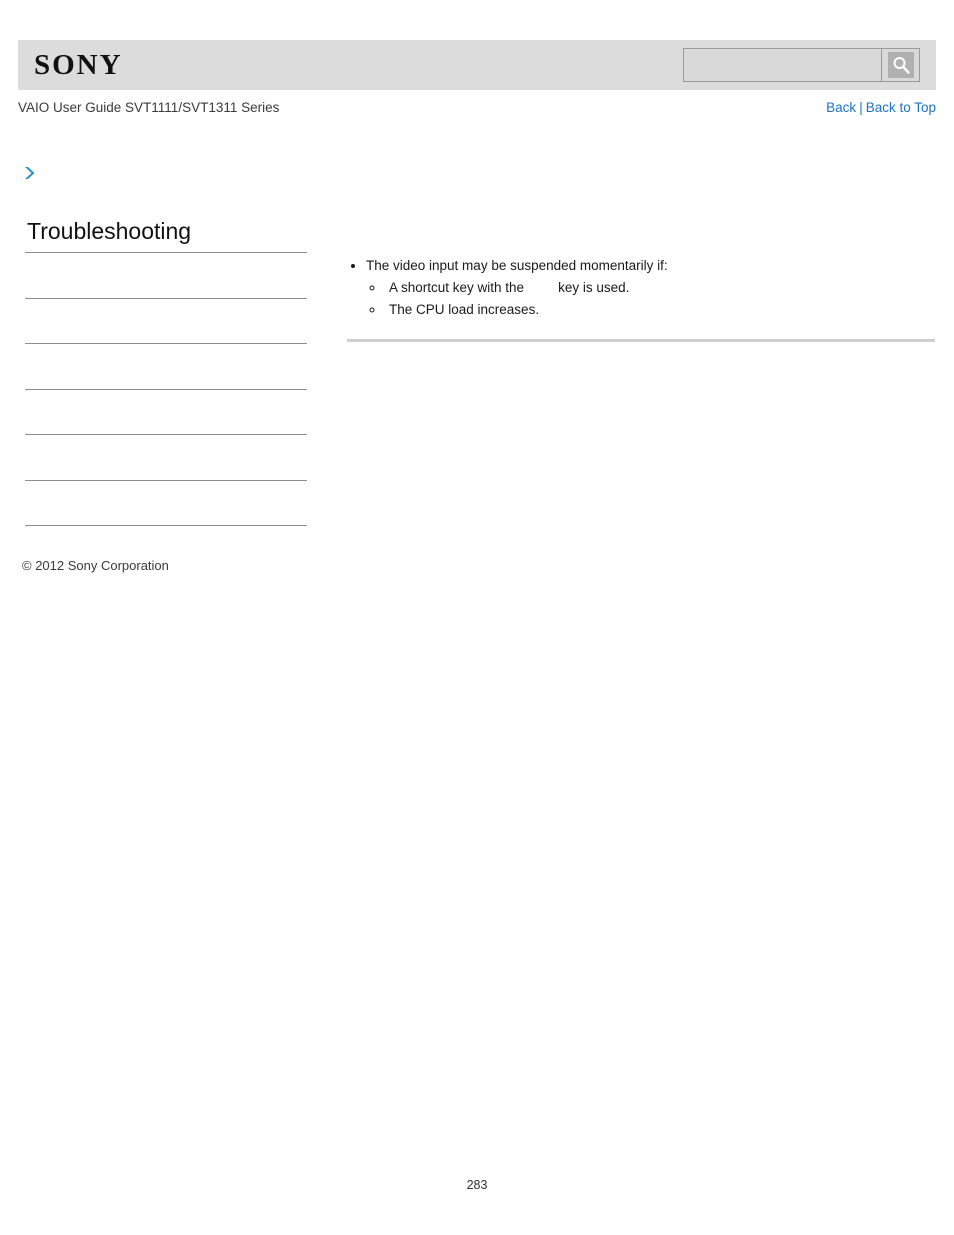 Image resolution: width=954 pixels, height=1235 pixels. What do you see at coordinates (477, 1185) in the screenshot?
I see `page-number: 283` at bounding box center [477, 1185].